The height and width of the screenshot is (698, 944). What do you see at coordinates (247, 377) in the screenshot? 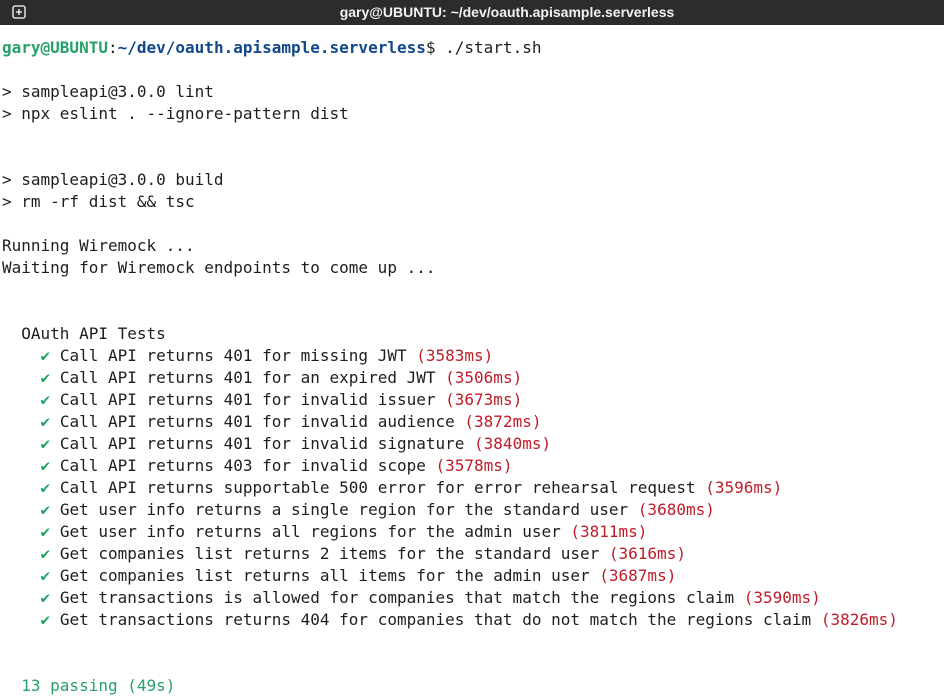
I see `test-name: Call API returns 401 for an expired JWT` at bounding box center [247, 377].